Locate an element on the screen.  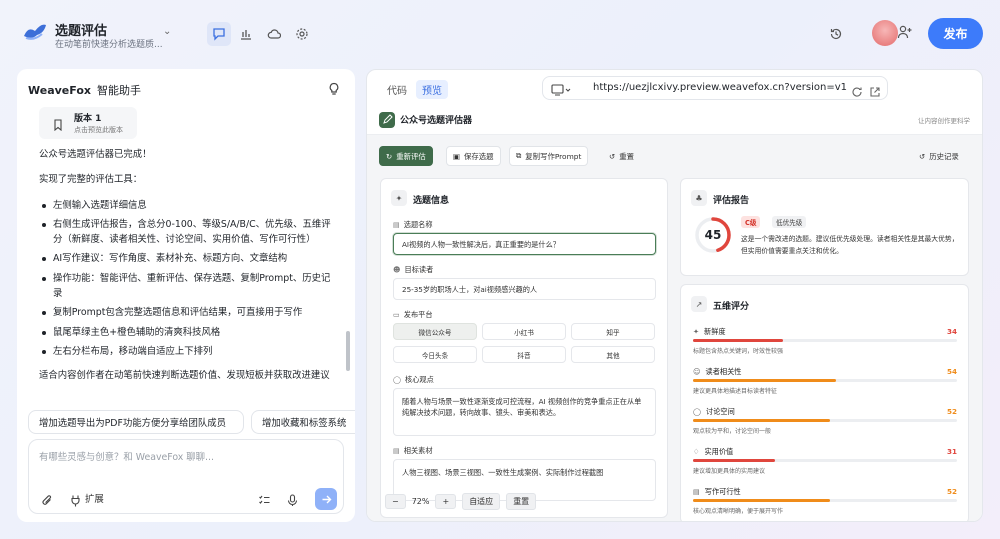
chat-input: 有哪些灵感与创意？和 WeaveFox 聊聊... 扩展 is located at coordinates (186, 476).